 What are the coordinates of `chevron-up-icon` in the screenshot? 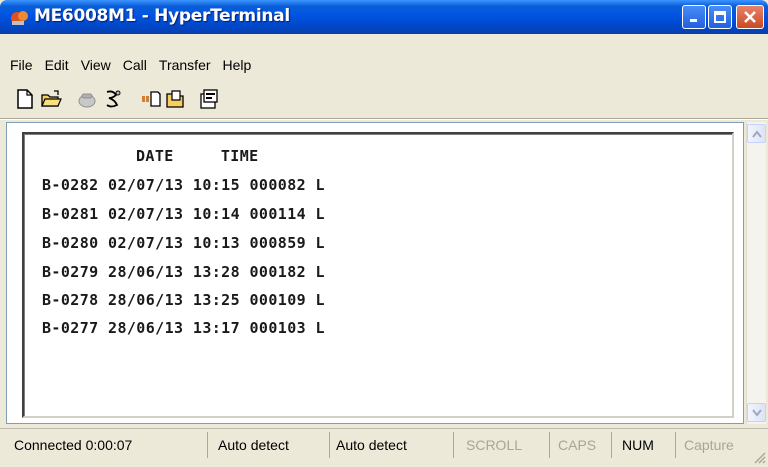 It's located at (756, 133).